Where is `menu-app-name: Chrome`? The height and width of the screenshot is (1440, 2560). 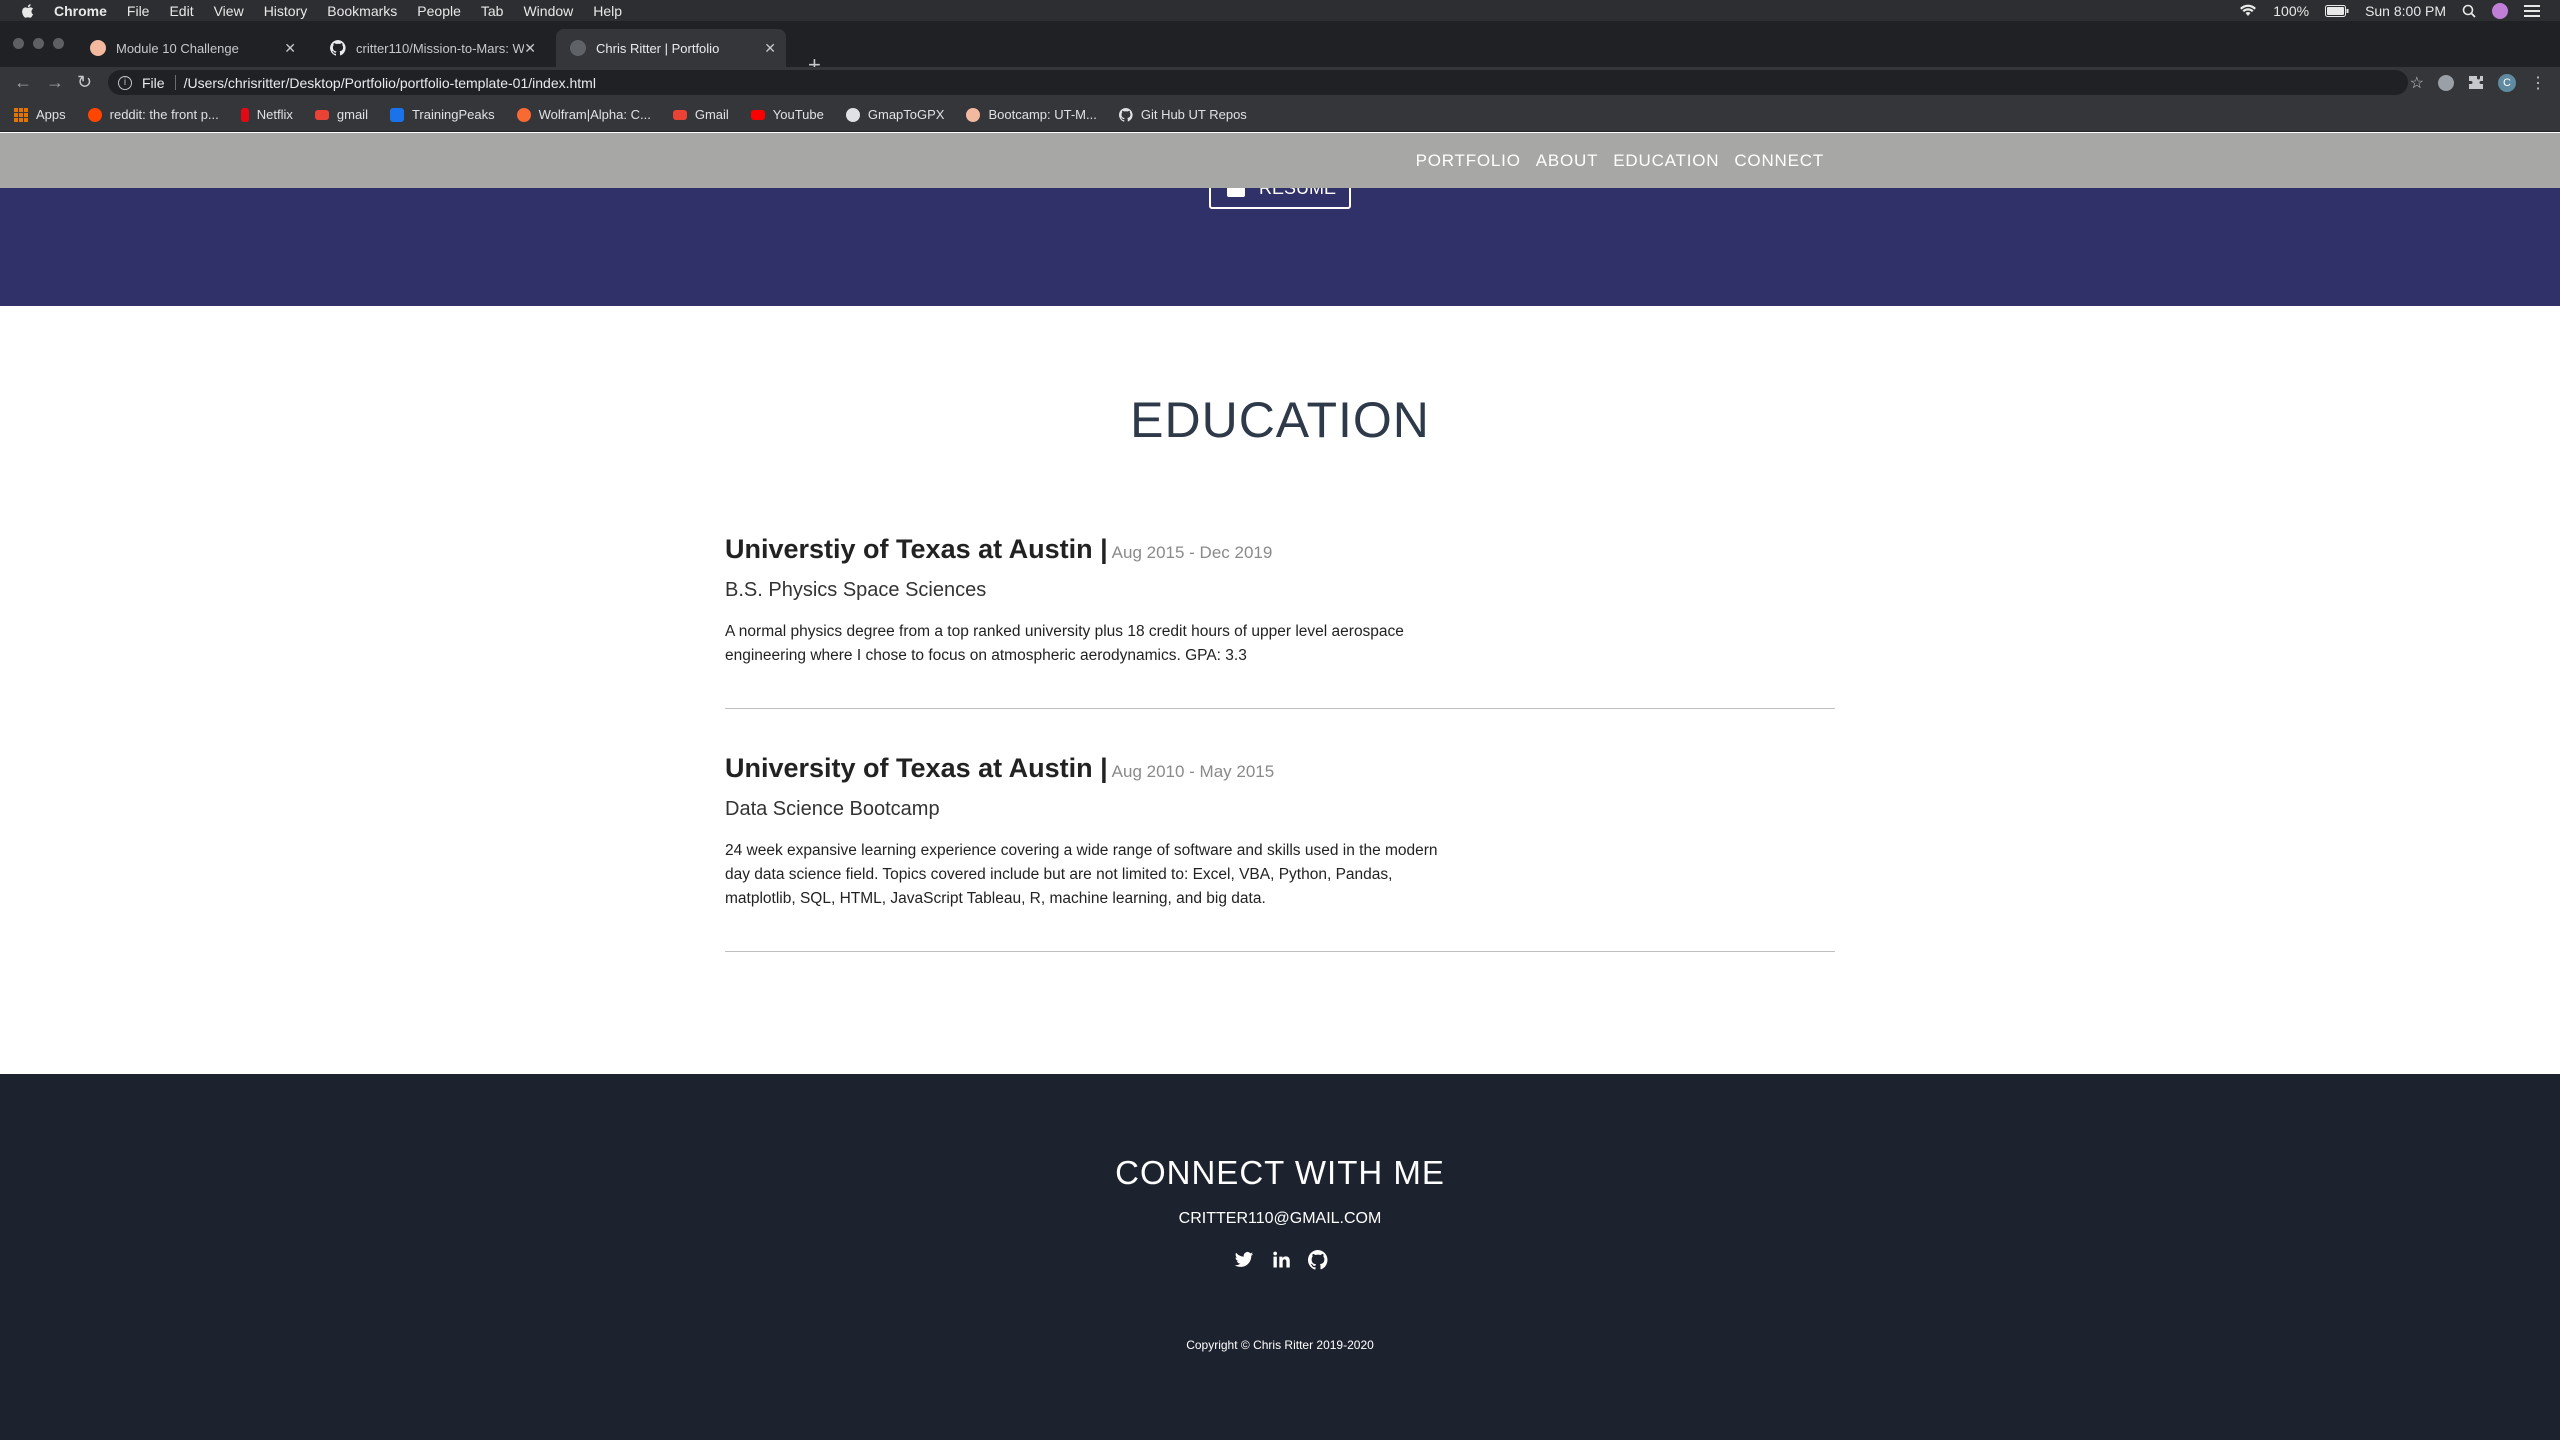 menu-app-name: Chrome is located at coordinates (80, 11).